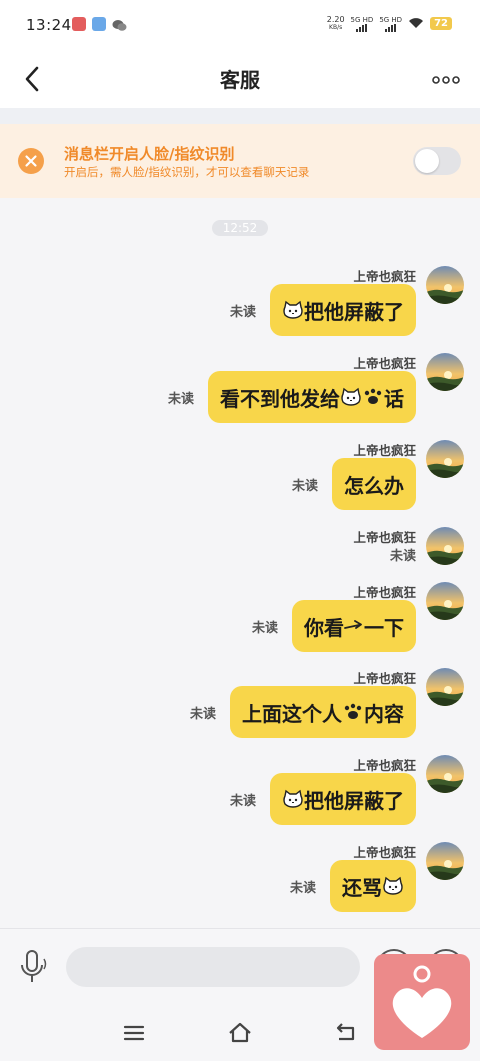 This screenshot has height=1061, width=480. Describe the element at coordinates (79, 24) in the screenshot. I see `app-notification-icon` at that location.